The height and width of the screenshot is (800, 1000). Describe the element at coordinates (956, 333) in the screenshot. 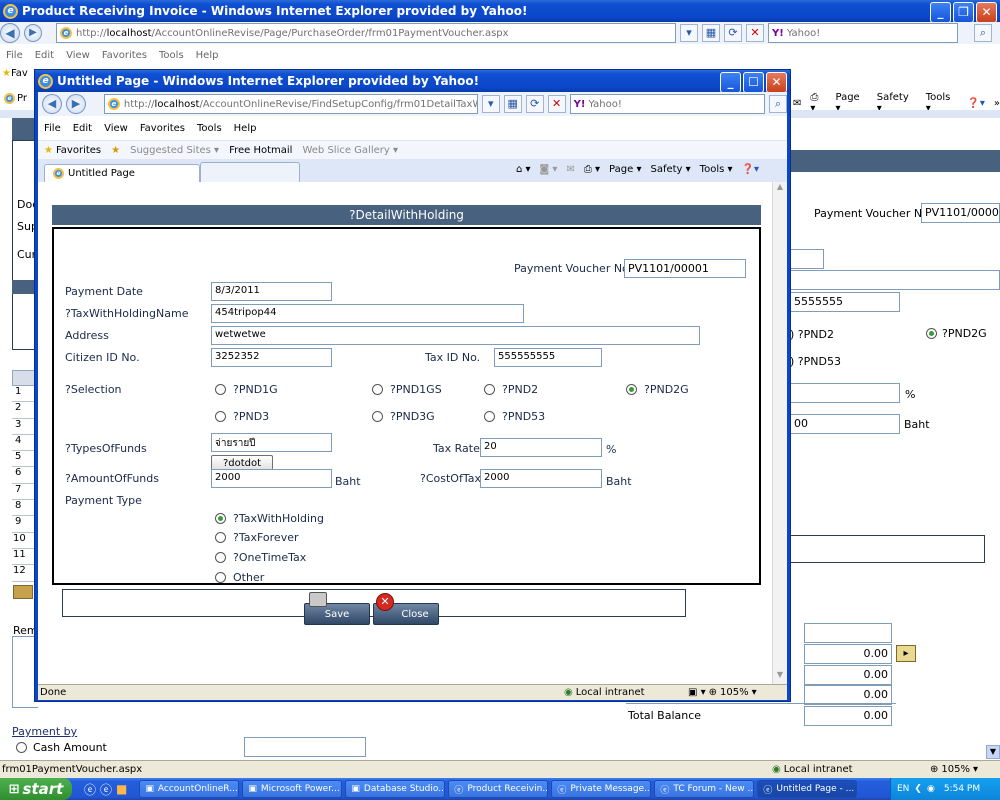

I see `bg-radio-pnd2g: ?PND2G` at that location.